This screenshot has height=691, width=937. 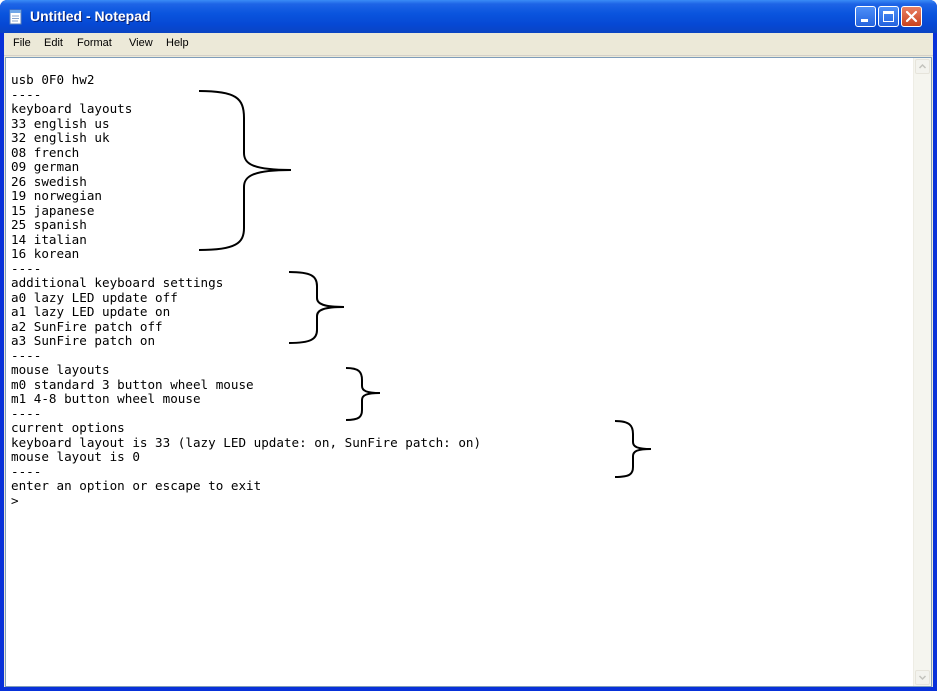 I want to click on window-bottom-border, so click(x=468, y=689).